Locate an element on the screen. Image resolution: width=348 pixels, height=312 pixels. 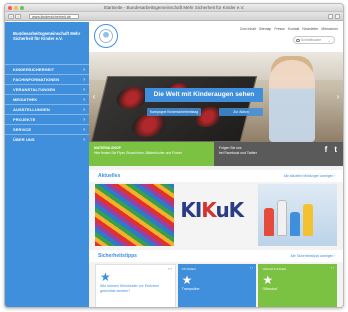
menu-item-veranstaltungen: VERANSTALTUNGEN › is located at coordinates (47, 89).